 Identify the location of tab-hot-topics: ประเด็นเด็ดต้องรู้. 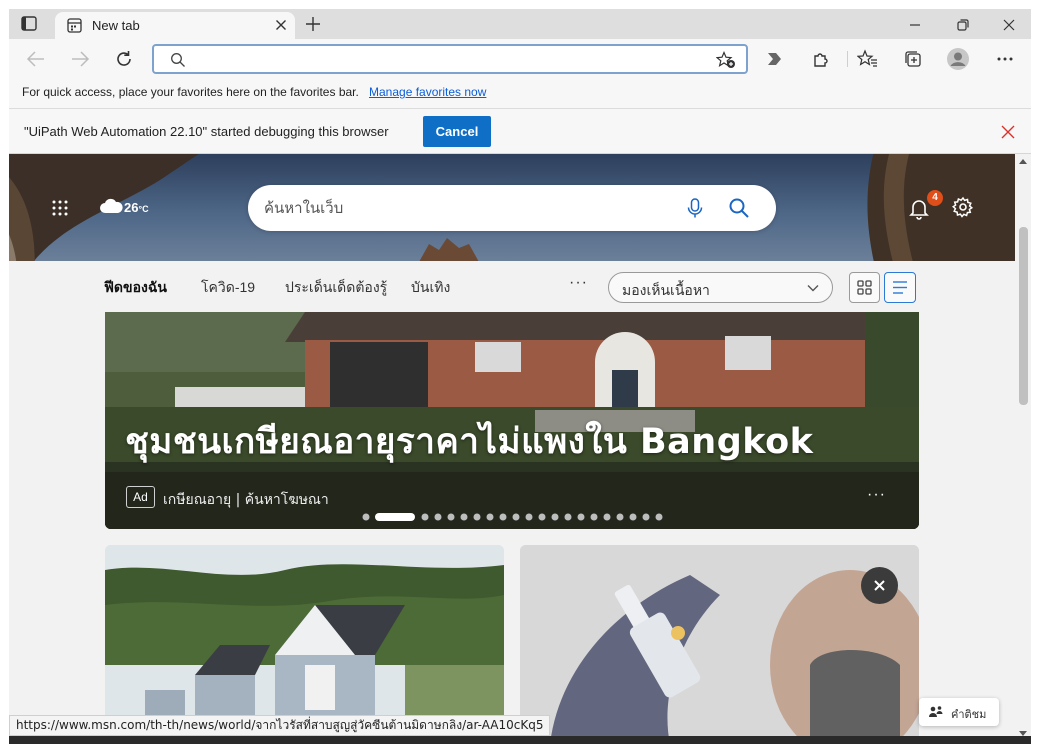
(336, 288).